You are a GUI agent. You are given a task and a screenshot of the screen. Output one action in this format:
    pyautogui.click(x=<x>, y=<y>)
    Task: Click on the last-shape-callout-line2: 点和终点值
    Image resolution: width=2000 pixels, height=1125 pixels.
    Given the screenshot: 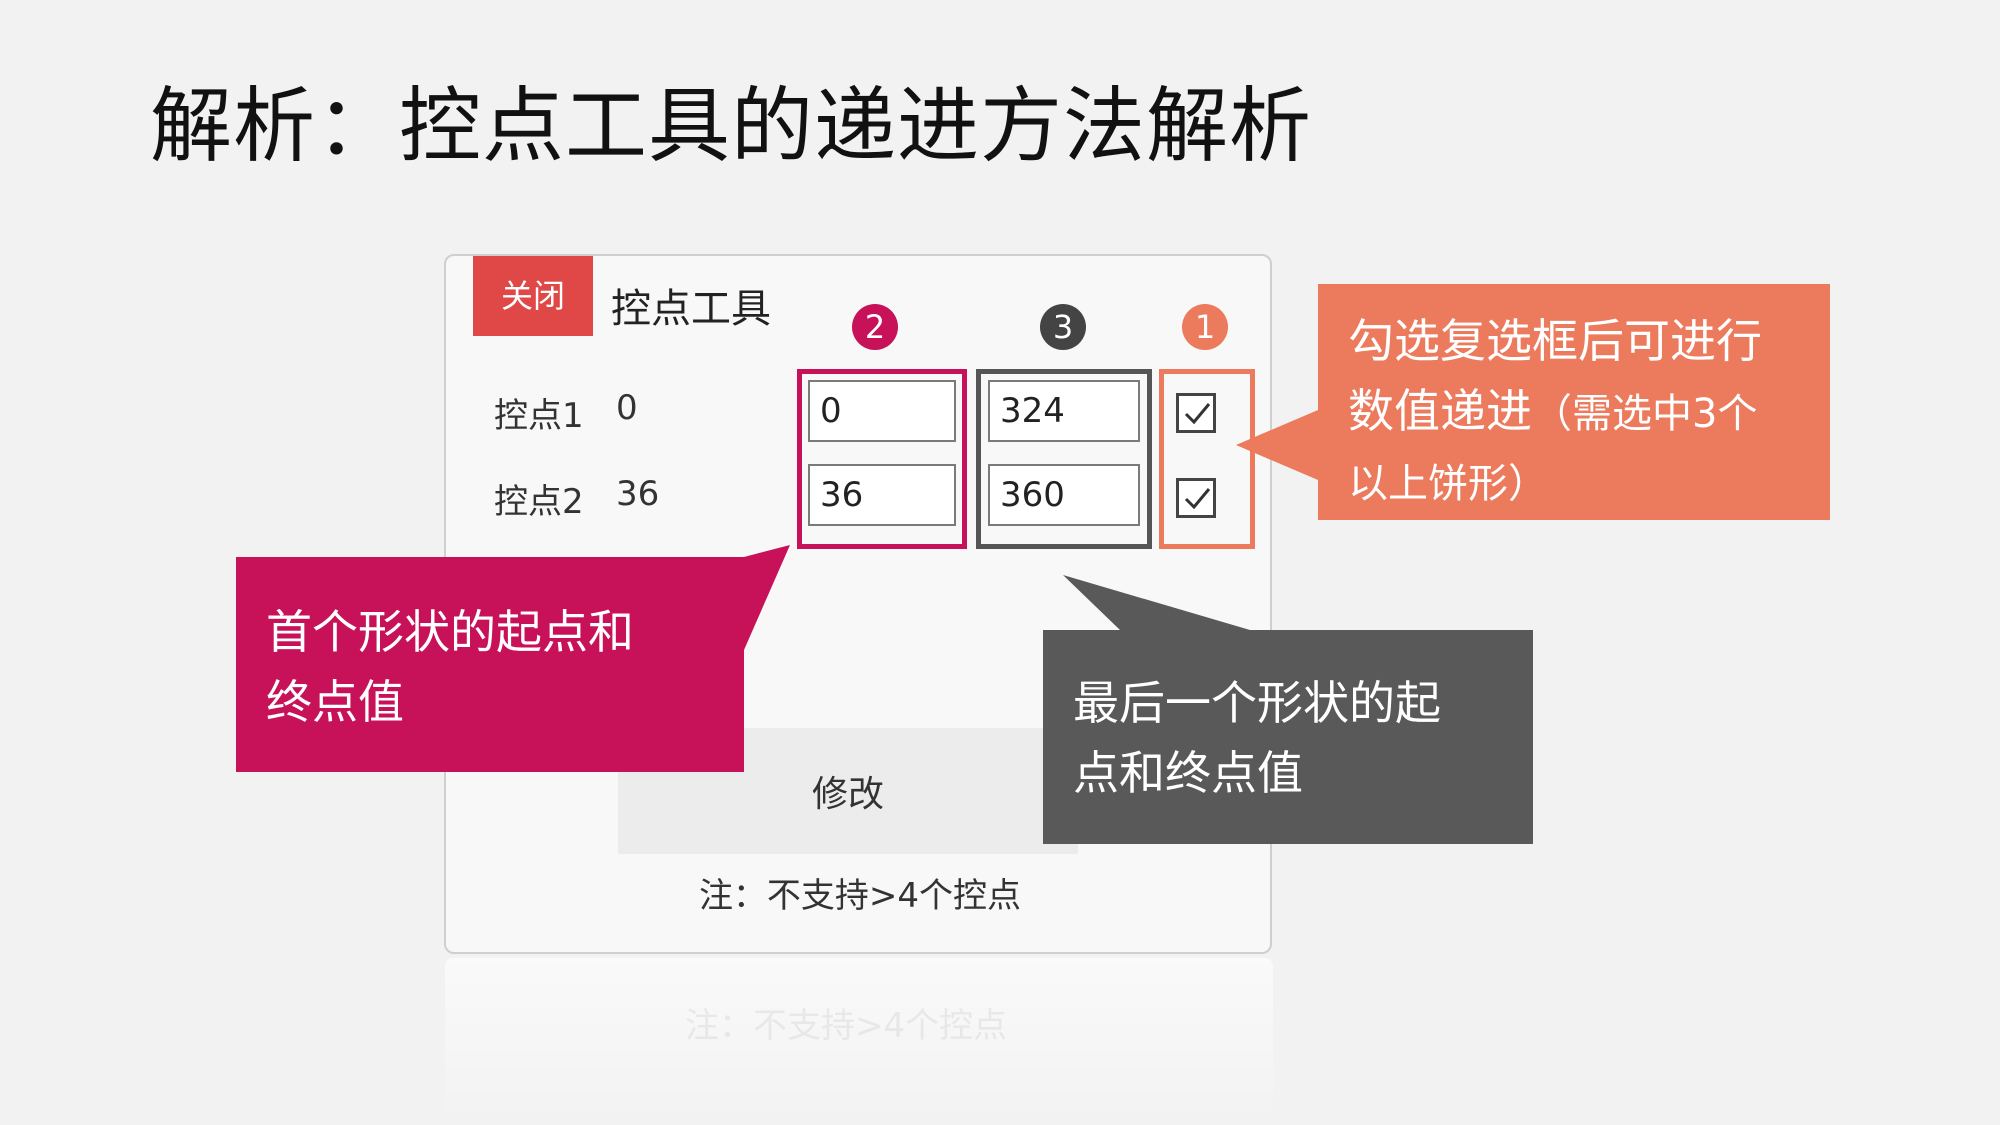 What is the action you would take?
    pyautogui.click(x=1188, y=773)
    